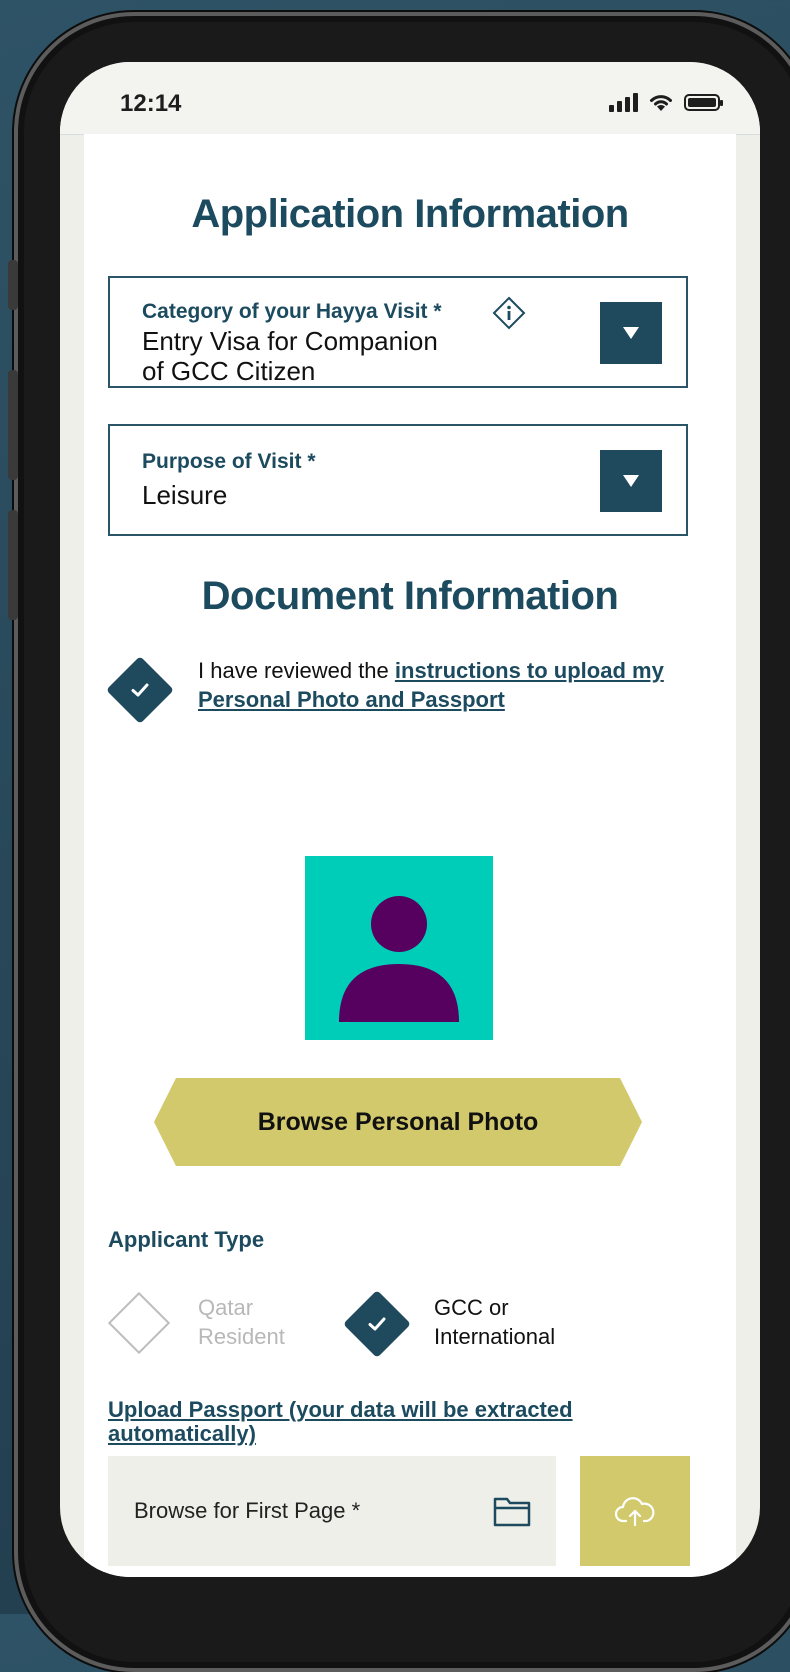 Image resolution: width=790 pixels, height=1672 pixels. Describe the element at coordinates (186, 1239) in the screenshot. I see `applicant-type-label: Applicant Type` at that location.